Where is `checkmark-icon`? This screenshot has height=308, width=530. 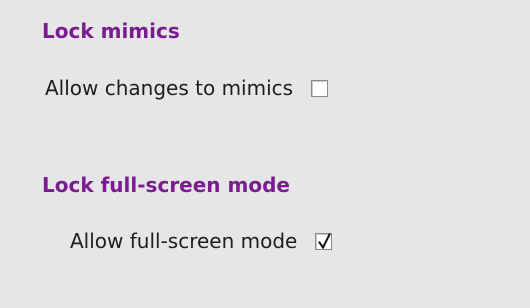 checkmark-icon is located at coordinates (325, 240).